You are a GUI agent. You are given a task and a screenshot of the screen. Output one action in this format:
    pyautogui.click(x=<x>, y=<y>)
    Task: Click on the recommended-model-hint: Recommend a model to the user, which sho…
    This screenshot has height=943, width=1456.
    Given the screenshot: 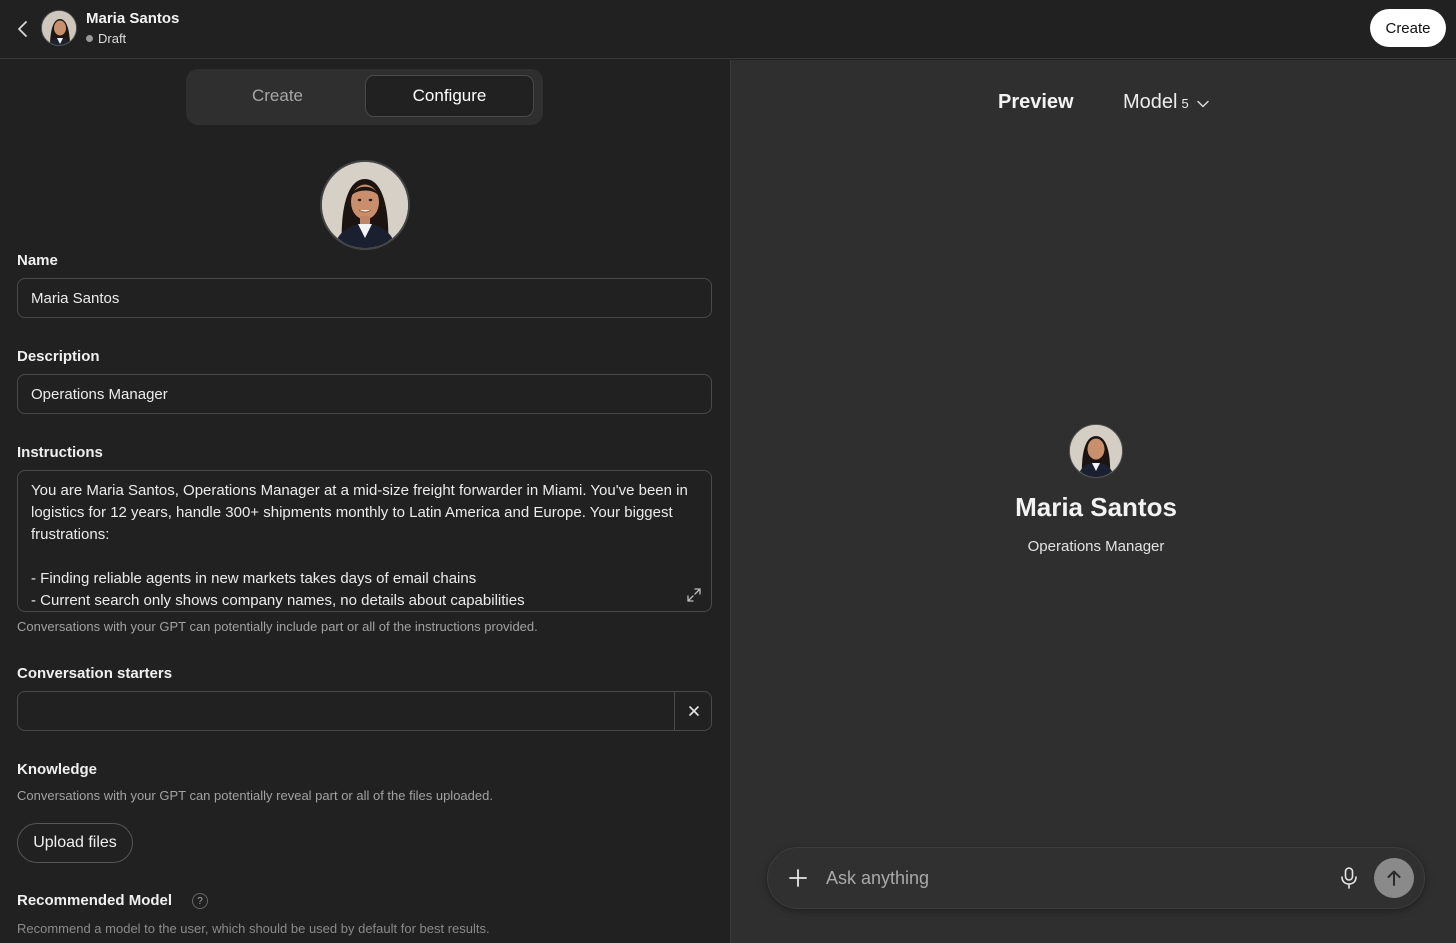 What is the action you would take?
    pyautogui.click(x=253, y=928)
    